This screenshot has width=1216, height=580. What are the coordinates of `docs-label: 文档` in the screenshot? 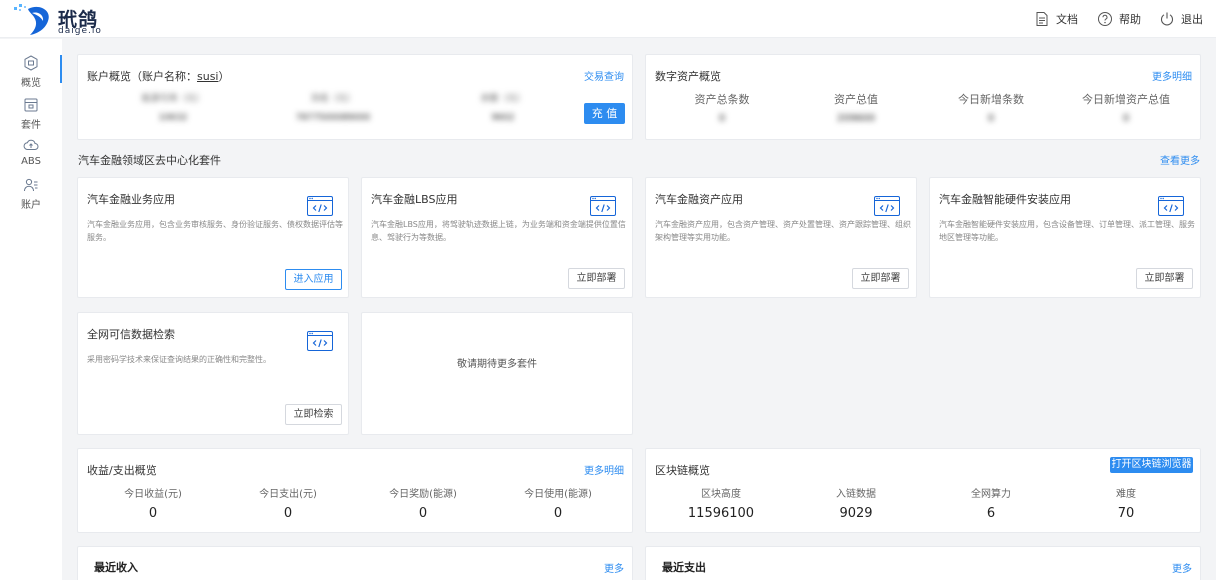 It's located at (1067, 19).